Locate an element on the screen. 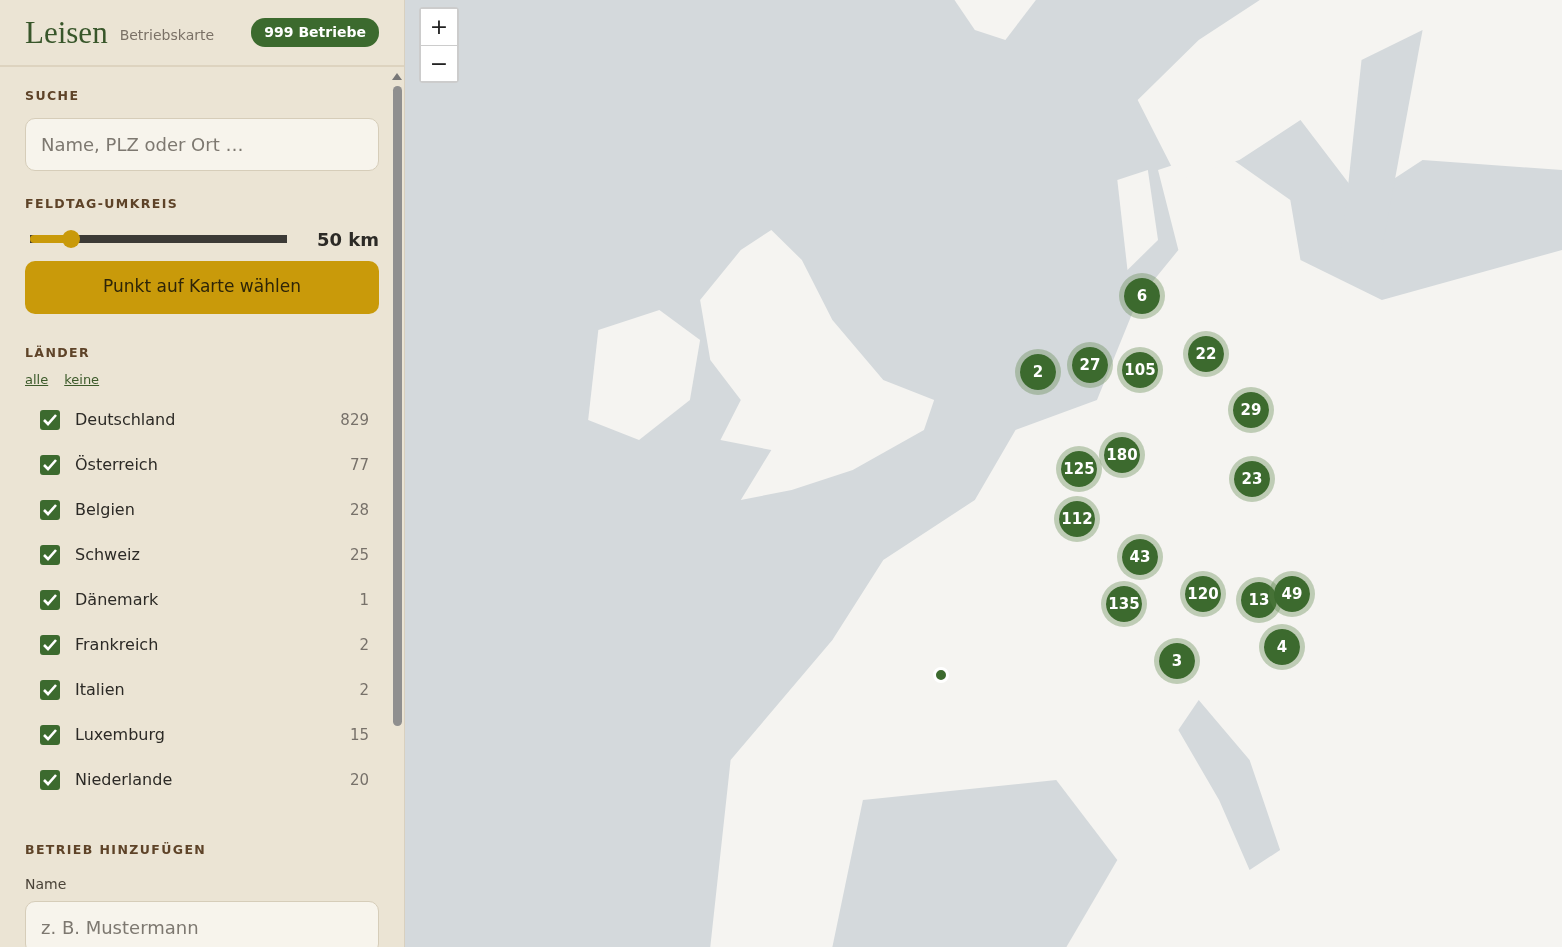  country-count: 829 is located at coordinates (354, 420).